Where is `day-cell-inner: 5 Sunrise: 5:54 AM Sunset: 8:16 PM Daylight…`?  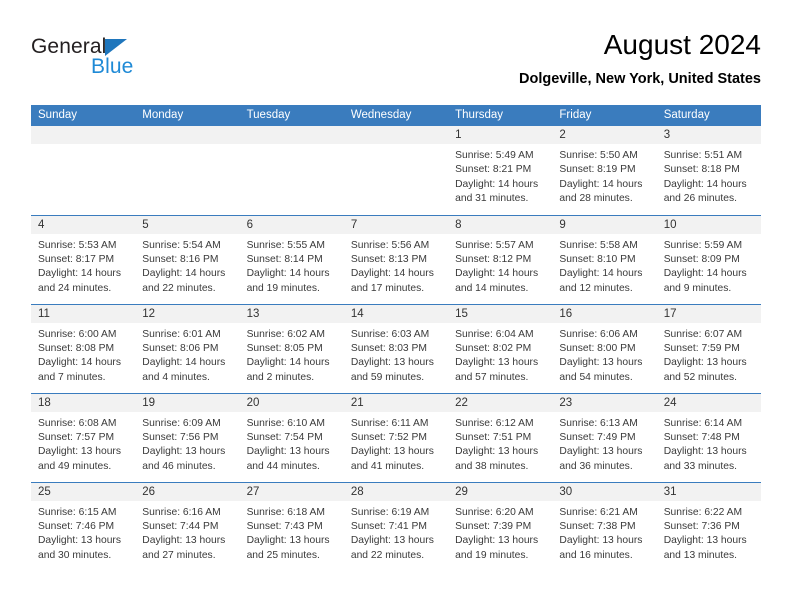
day-cell-inner: 5 Sunrise: 5:54 AM Sunset: 8:16 PM Daylight… is located at coordinates (187, 259).